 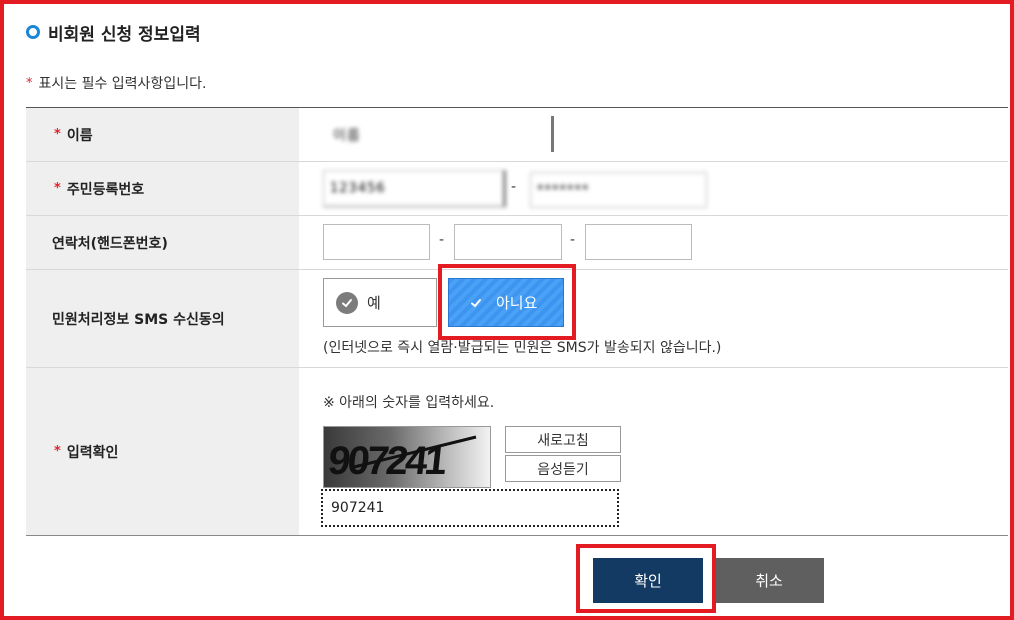 I want to click on rrn-front-input, so click(x=414, y=189).